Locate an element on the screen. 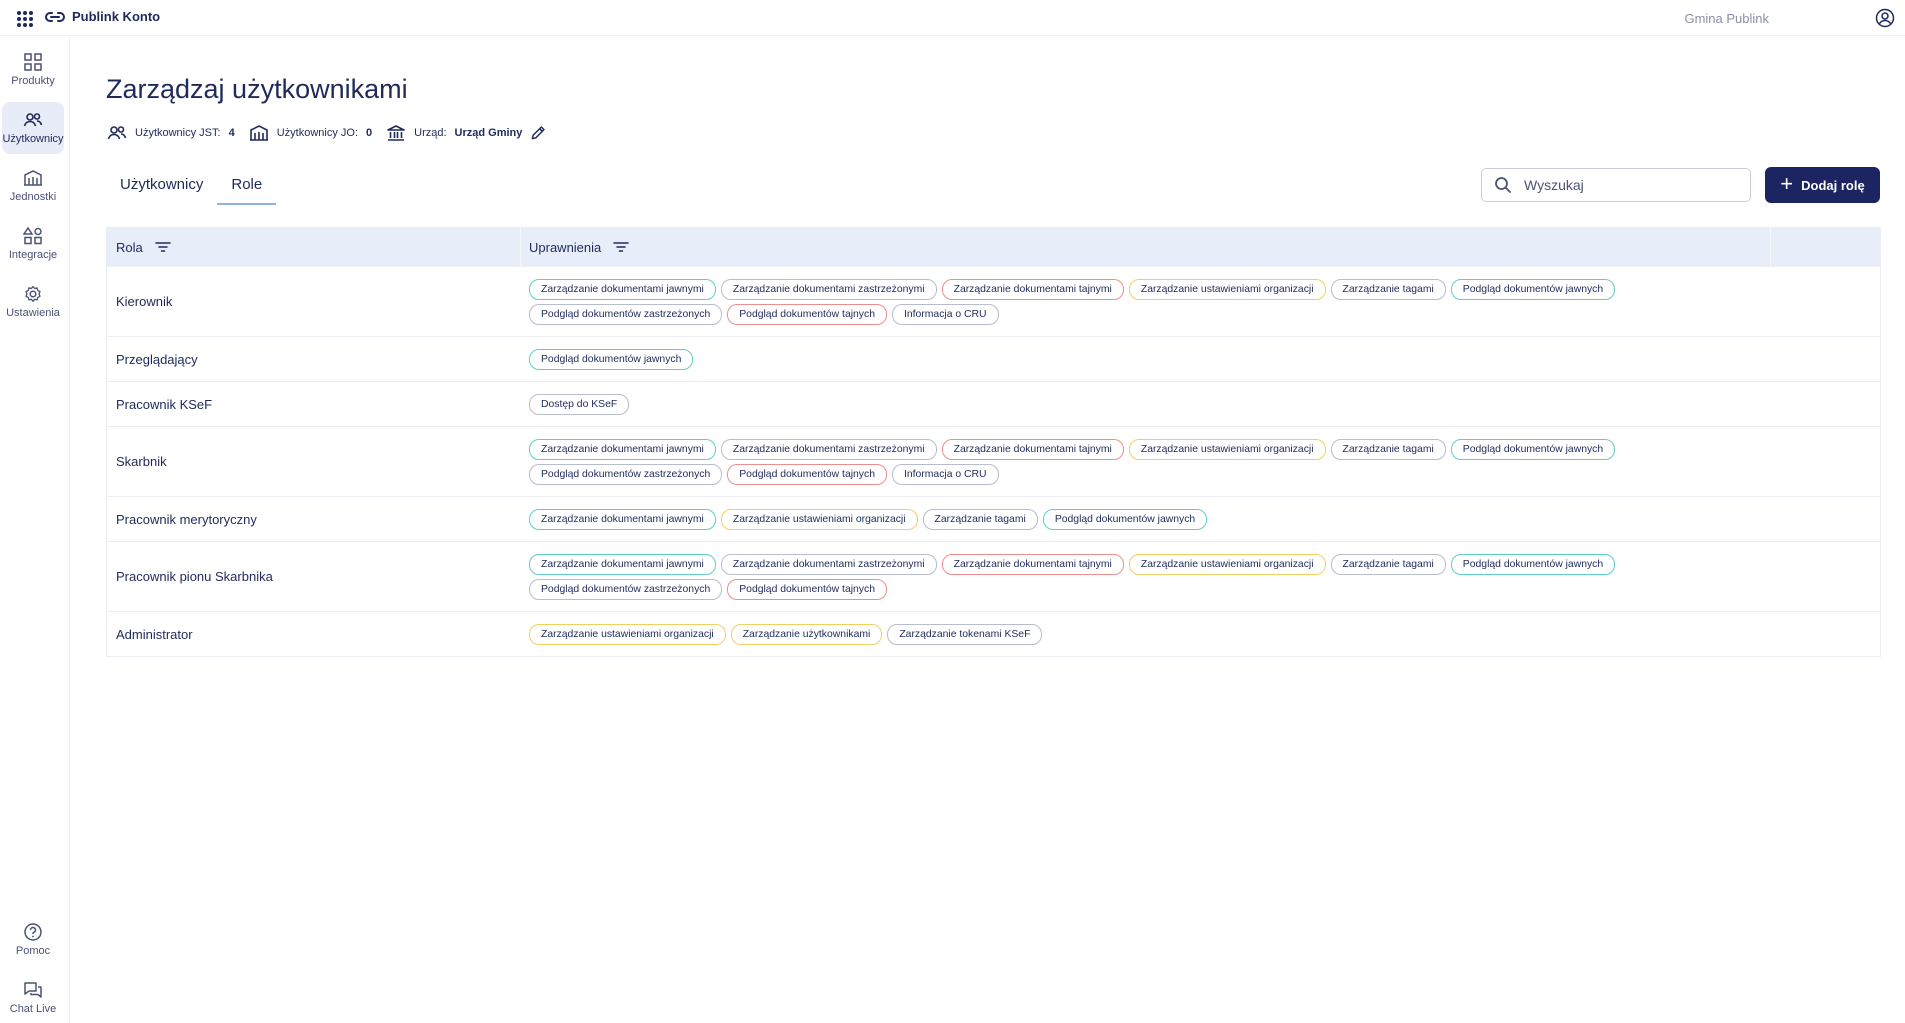 The height and width of the screenshot is (1023, 1905). sidebar-item-integracje: Integracje is located at coordinates (33, 244).